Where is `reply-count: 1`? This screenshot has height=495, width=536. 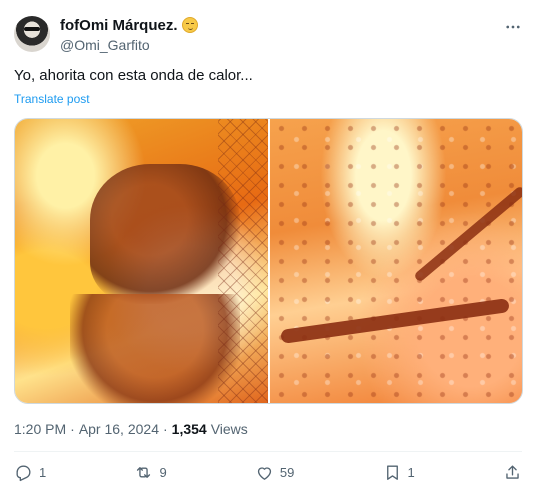 reply-count: 1 is located at coordinates (43, 472).